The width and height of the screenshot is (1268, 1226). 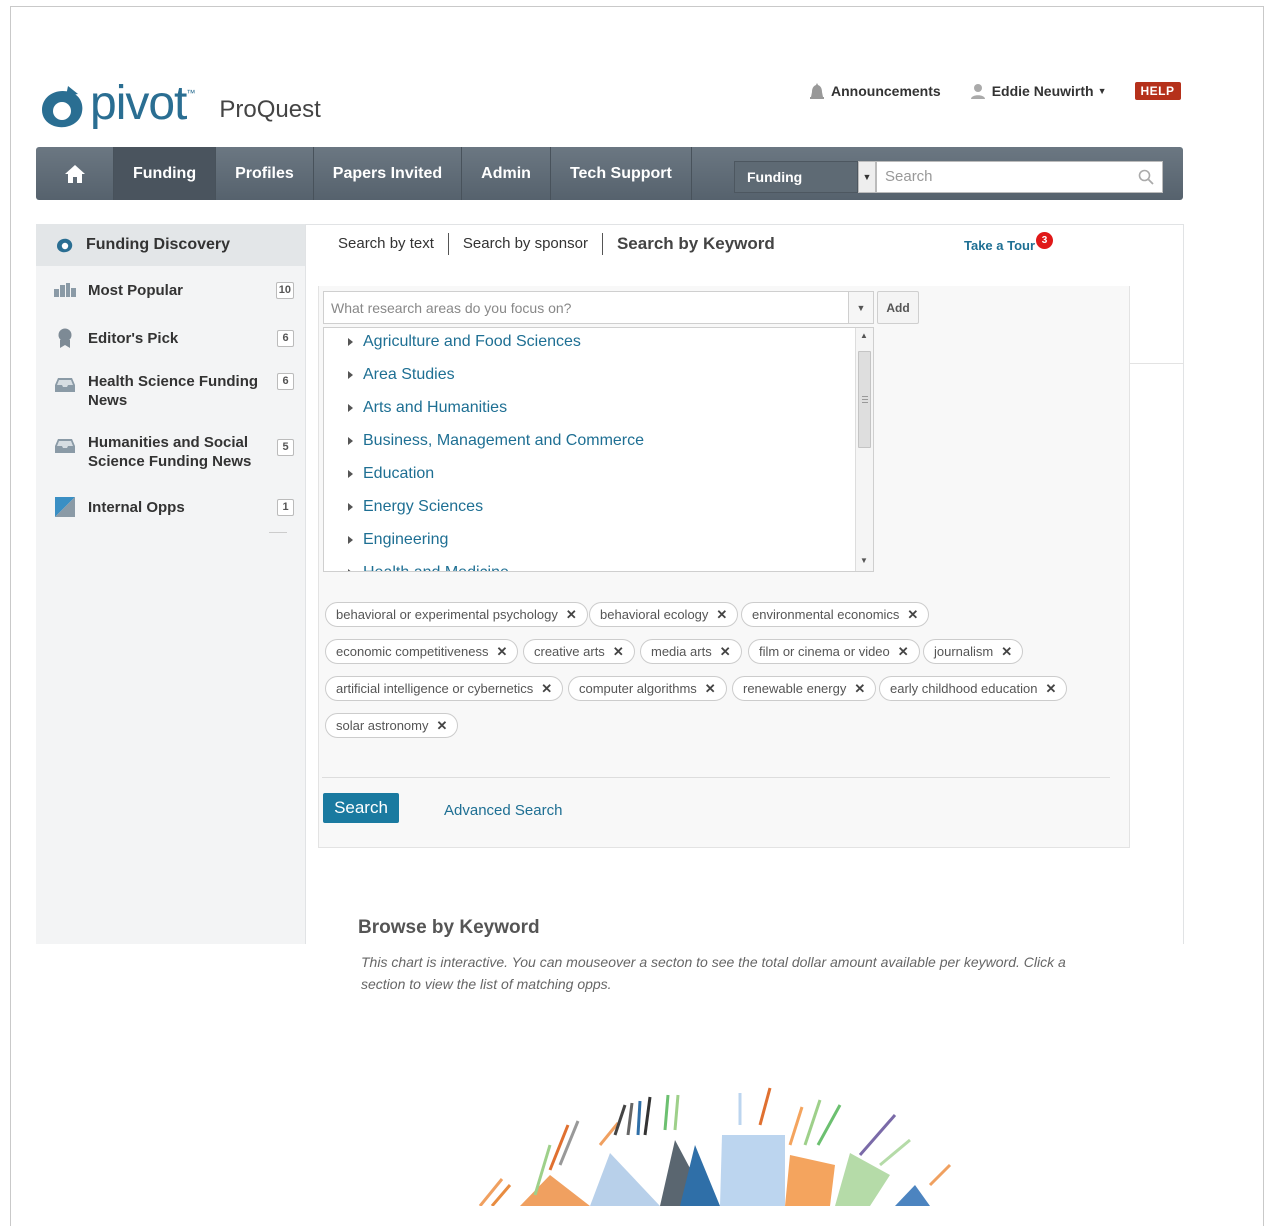 What do you see at coordinates (1045, 240) in the screenshot?
I see `tour-count-badge: 3` at bounding box center [1045, 240].